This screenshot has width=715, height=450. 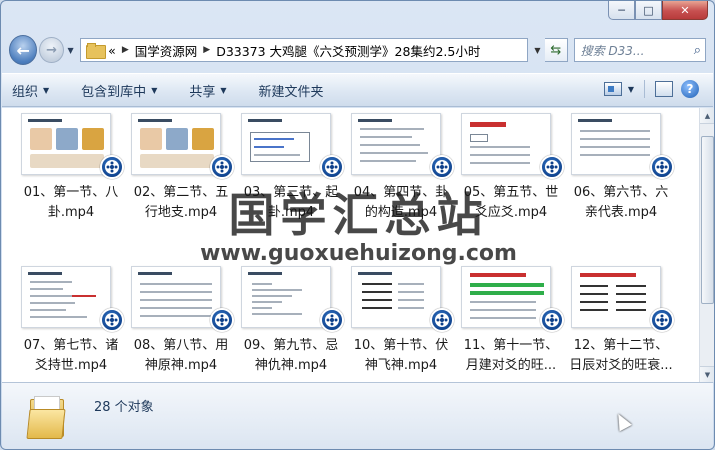 What do you see at coordinates (51, 50) in the screenshot?
I see `forward-button: →` at bounding box center [51, 50].